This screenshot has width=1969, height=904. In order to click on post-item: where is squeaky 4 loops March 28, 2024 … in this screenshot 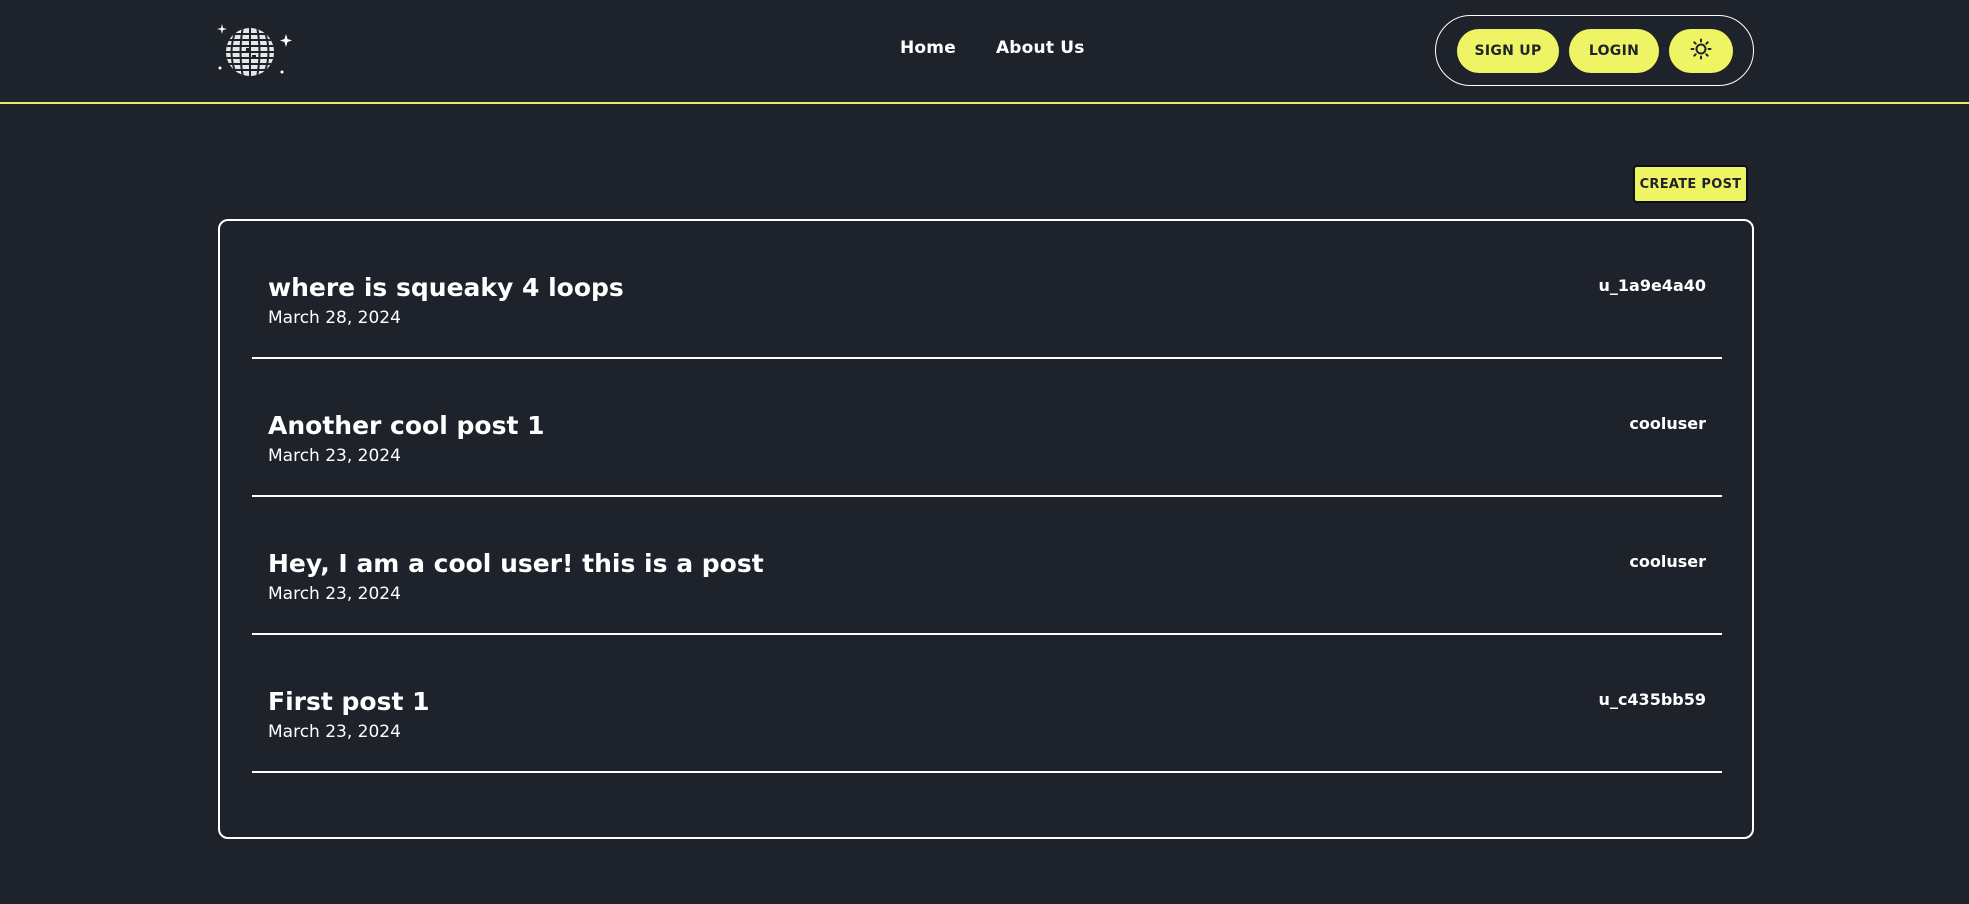, I will do `click(987, 290)`.